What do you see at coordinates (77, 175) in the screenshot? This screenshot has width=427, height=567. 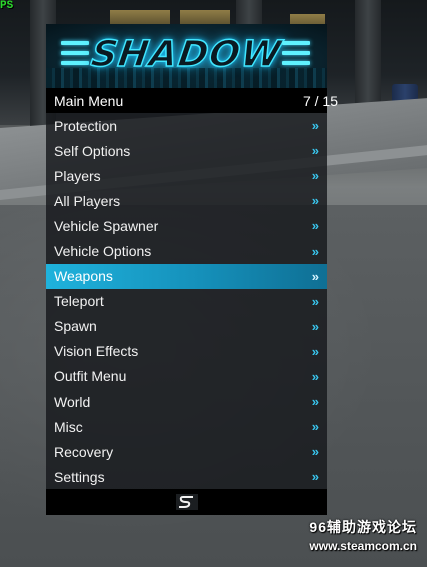 I see `menu-item-label: Players` at bounding box center [77, 175].